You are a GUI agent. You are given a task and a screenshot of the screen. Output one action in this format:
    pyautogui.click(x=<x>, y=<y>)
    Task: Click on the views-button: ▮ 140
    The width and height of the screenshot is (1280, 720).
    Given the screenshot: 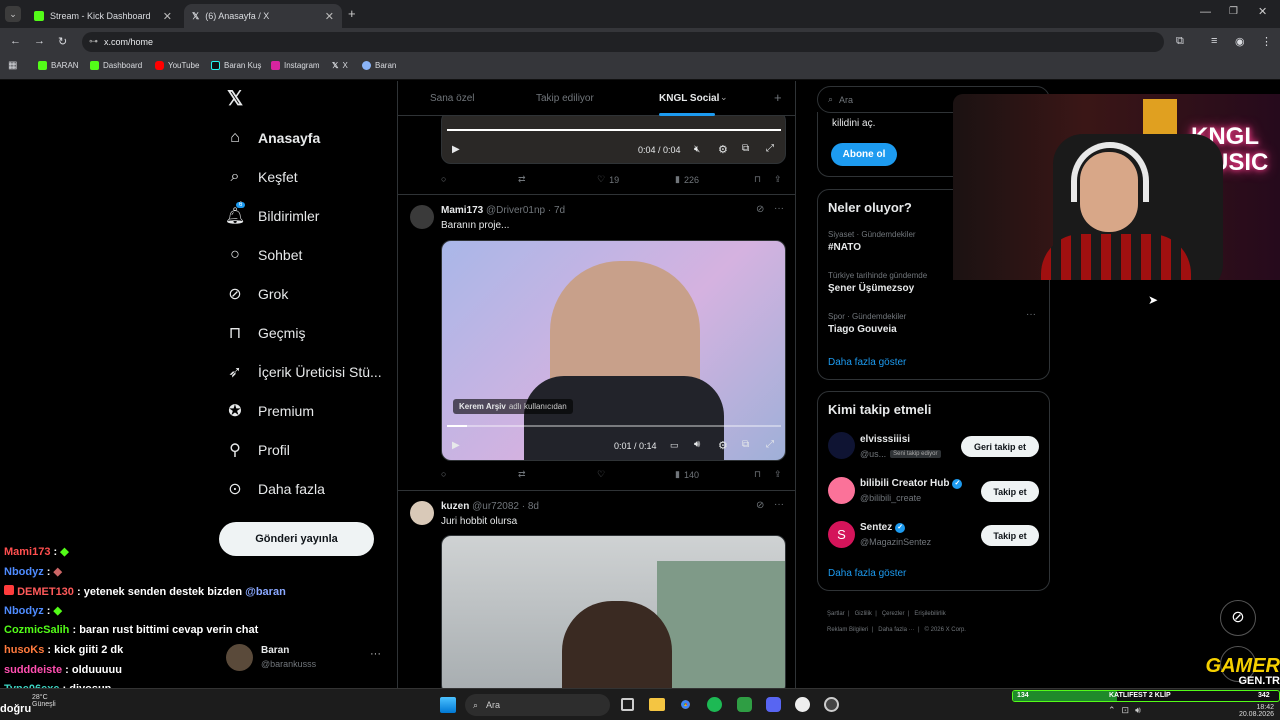 What is the action you would take?
    pyautogui.click(x=687, y=474)
    